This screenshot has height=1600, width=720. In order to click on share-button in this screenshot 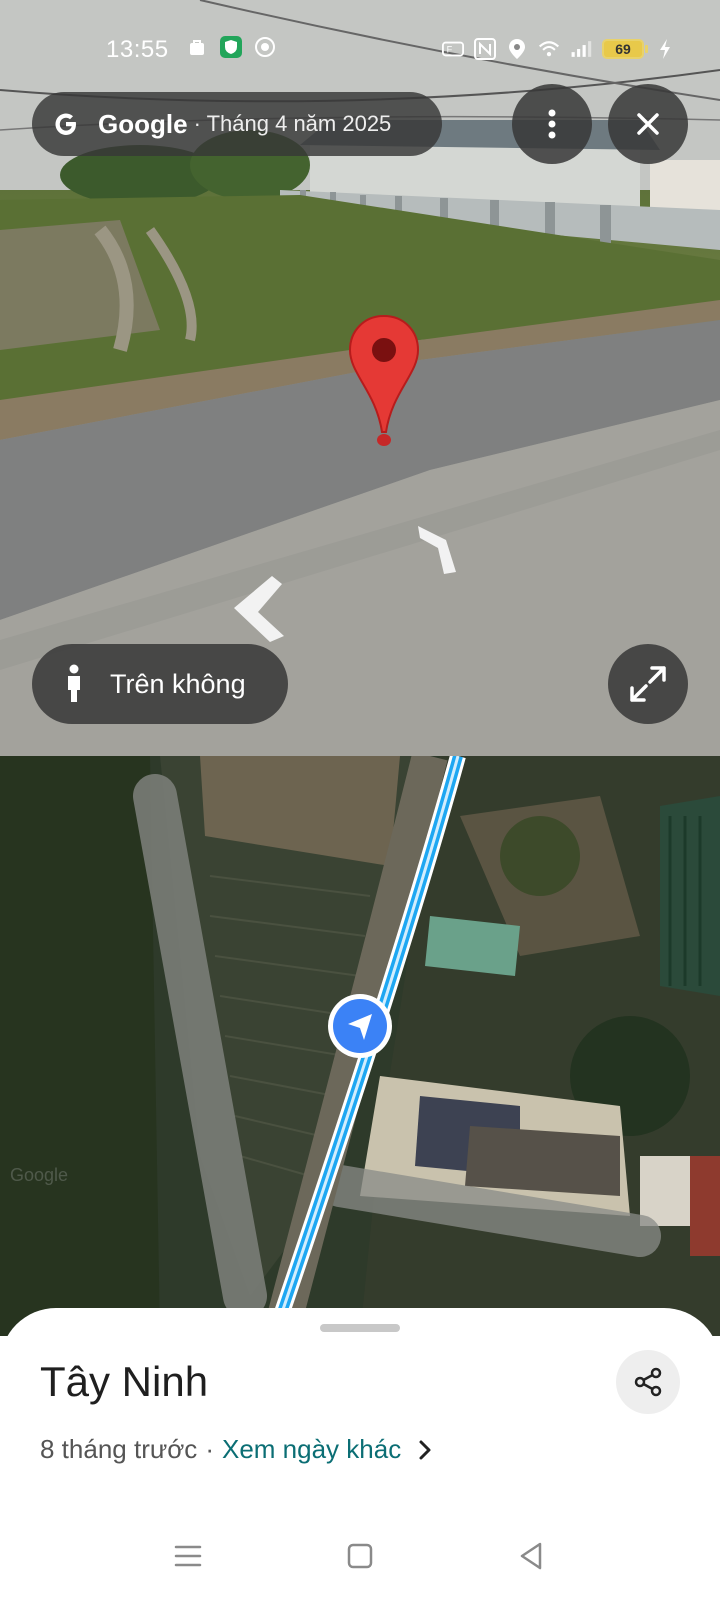, I will do `click(648, 1382)`.